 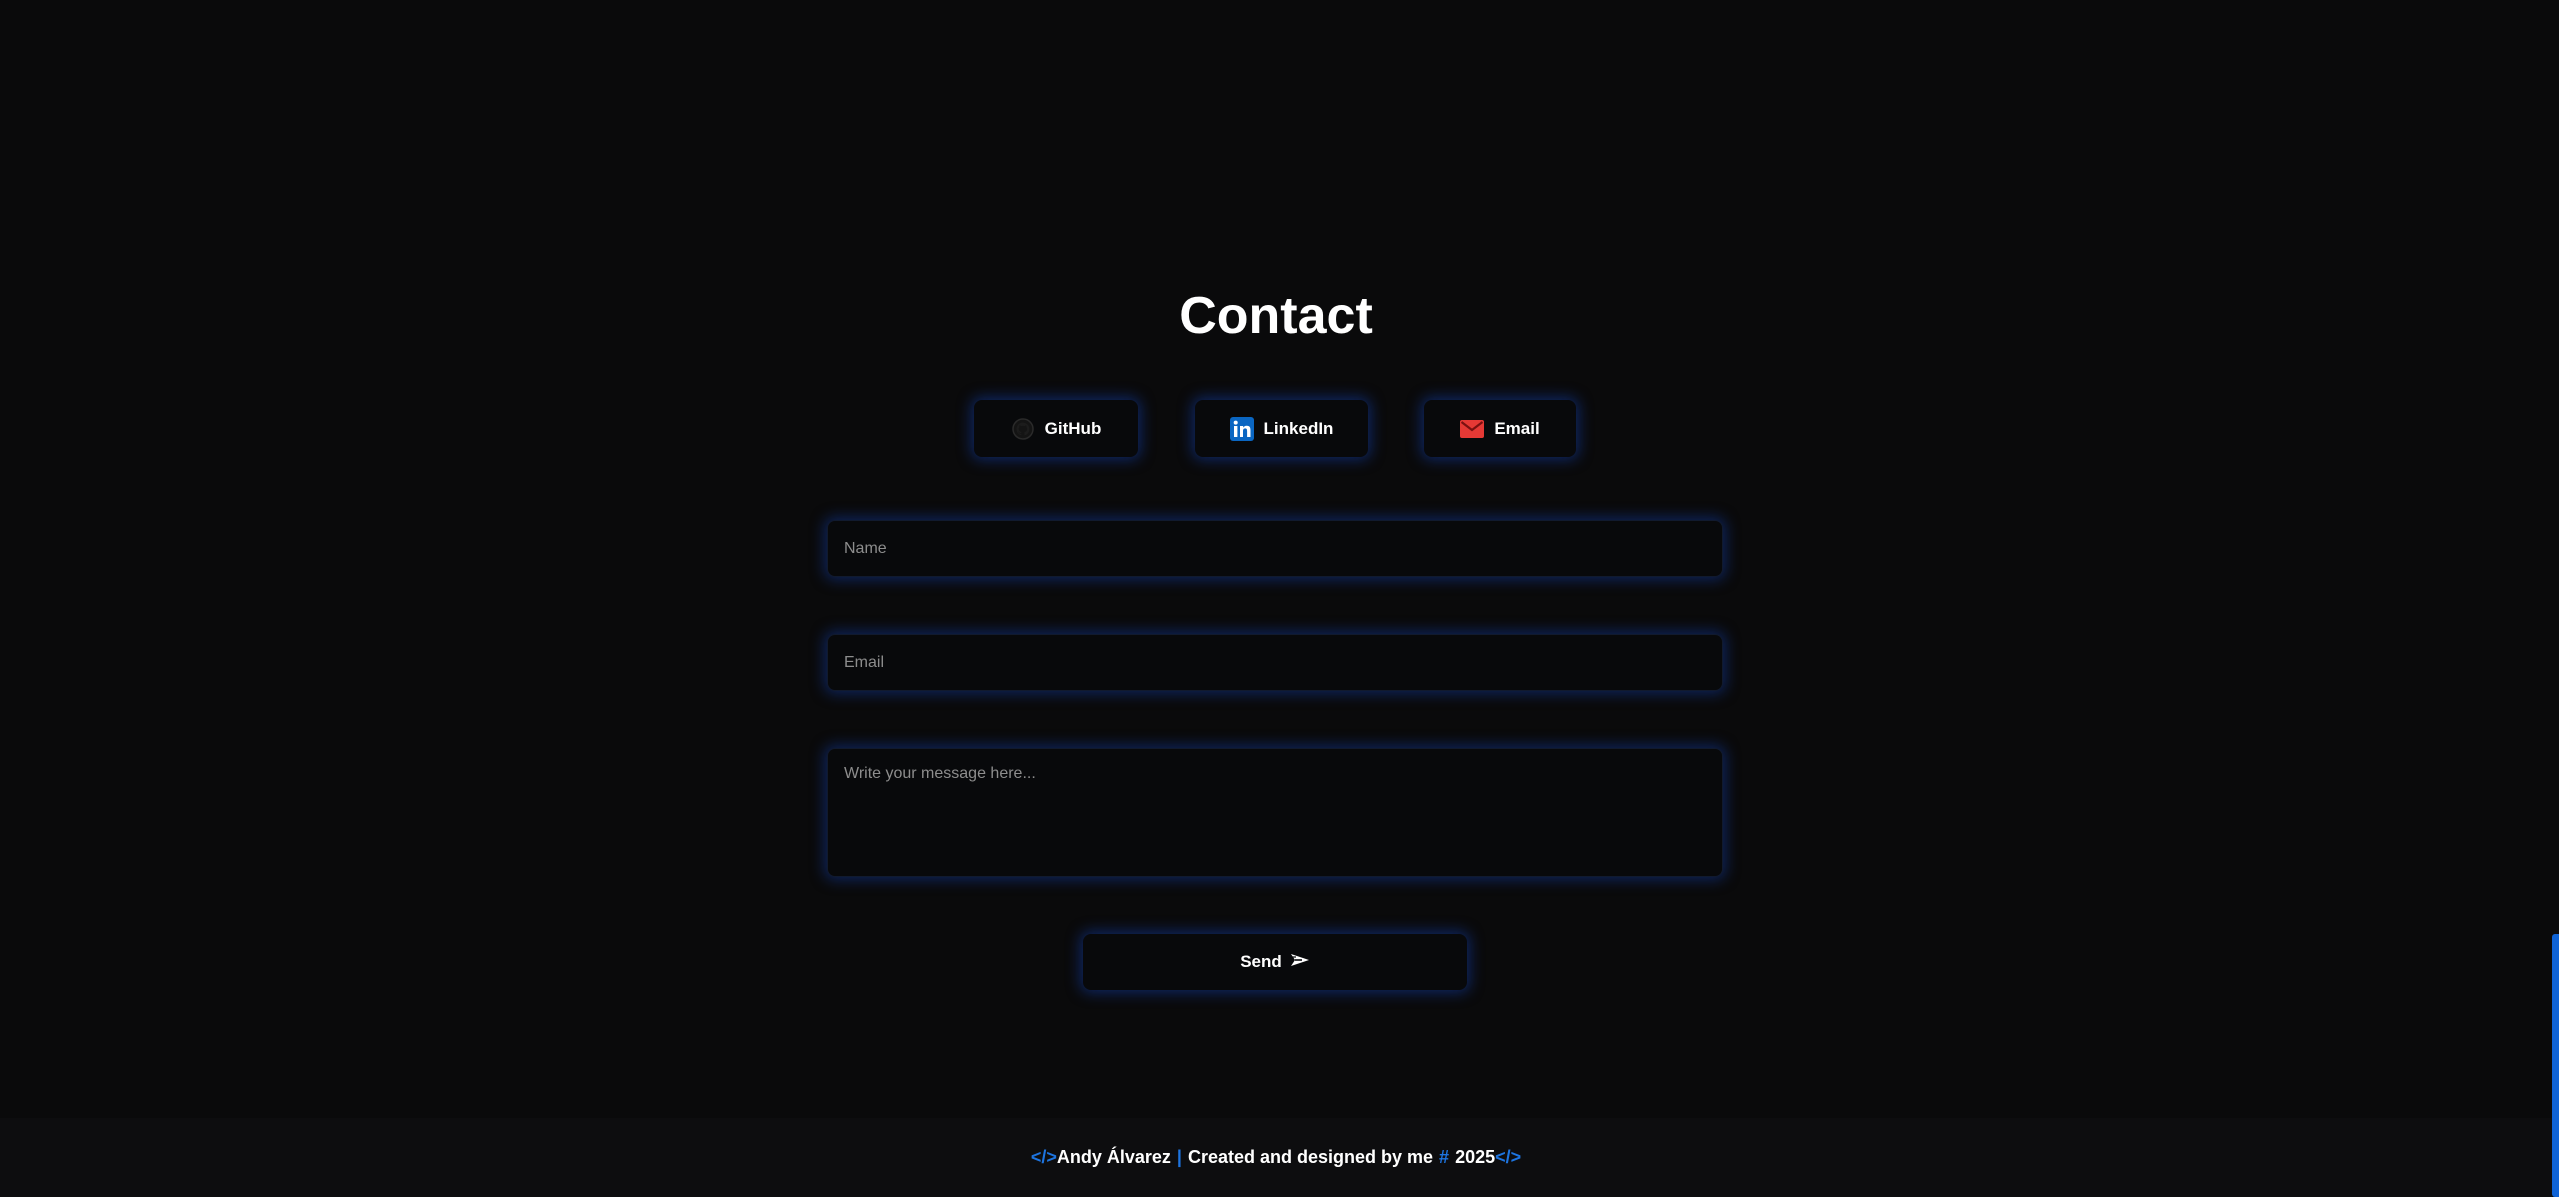 What do you see at coordinates (1241, 428) in the screenshot?
I see `linkedin-icon` at bounding box center [1241, 428].